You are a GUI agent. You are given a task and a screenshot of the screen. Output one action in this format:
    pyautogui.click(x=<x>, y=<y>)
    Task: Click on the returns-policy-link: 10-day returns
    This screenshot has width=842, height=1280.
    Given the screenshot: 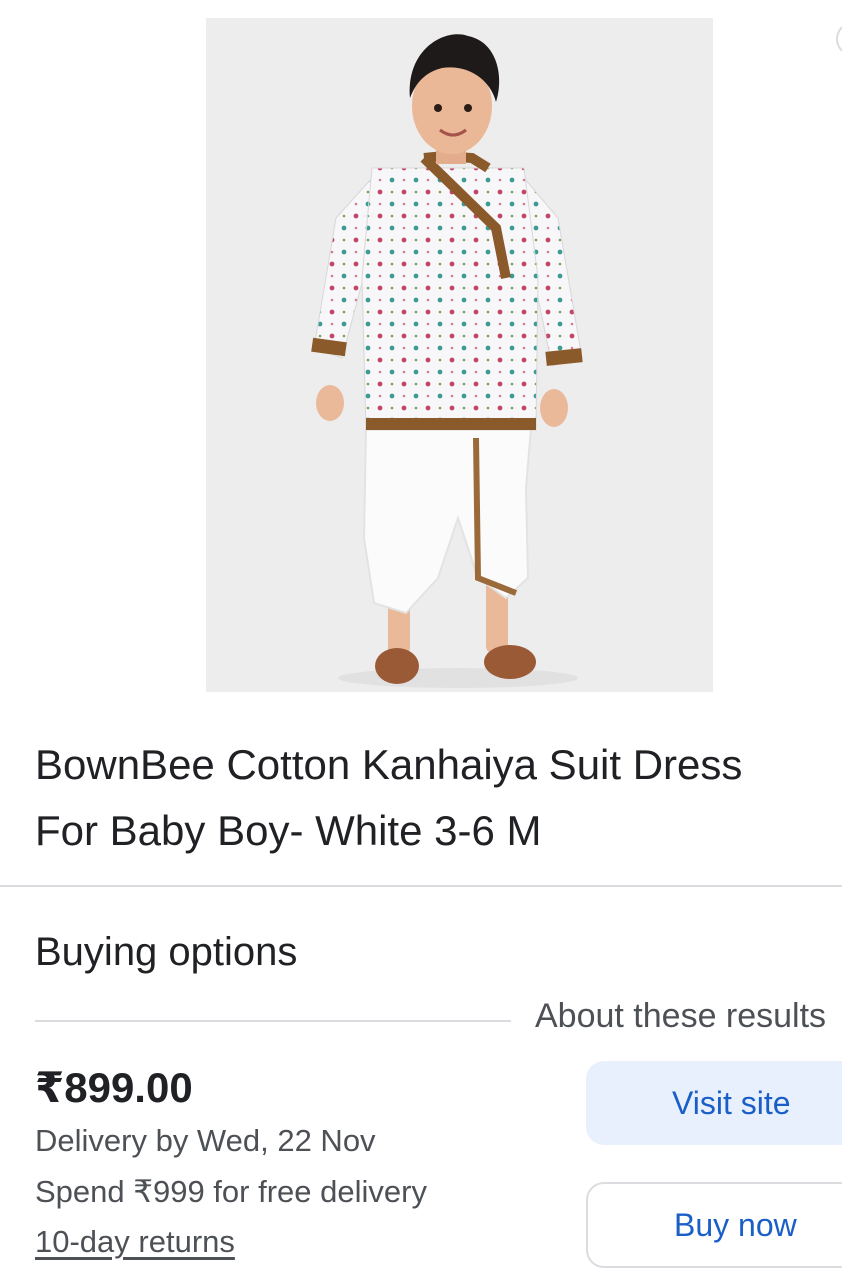 What is the action you would take?
    pyautogui.click(x=135, y=1242)
    